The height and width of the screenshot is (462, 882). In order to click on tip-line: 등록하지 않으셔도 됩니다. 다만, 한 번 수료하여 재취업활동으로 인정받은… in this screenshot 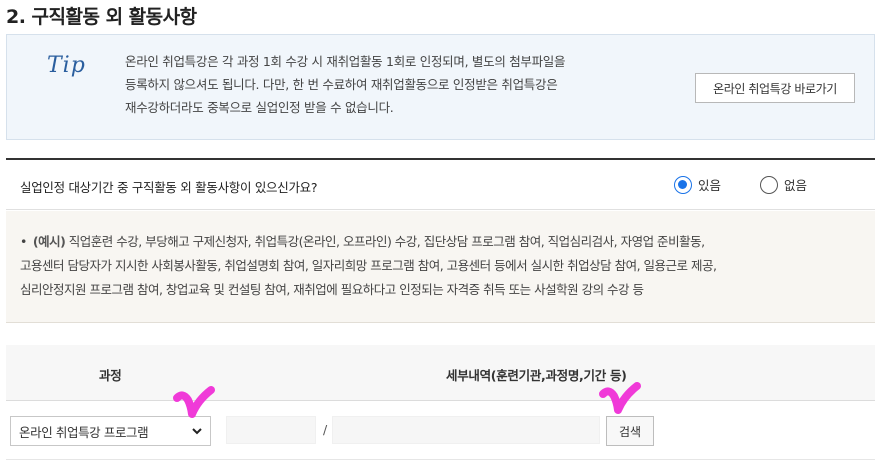, I will do `click(341, 84)`.